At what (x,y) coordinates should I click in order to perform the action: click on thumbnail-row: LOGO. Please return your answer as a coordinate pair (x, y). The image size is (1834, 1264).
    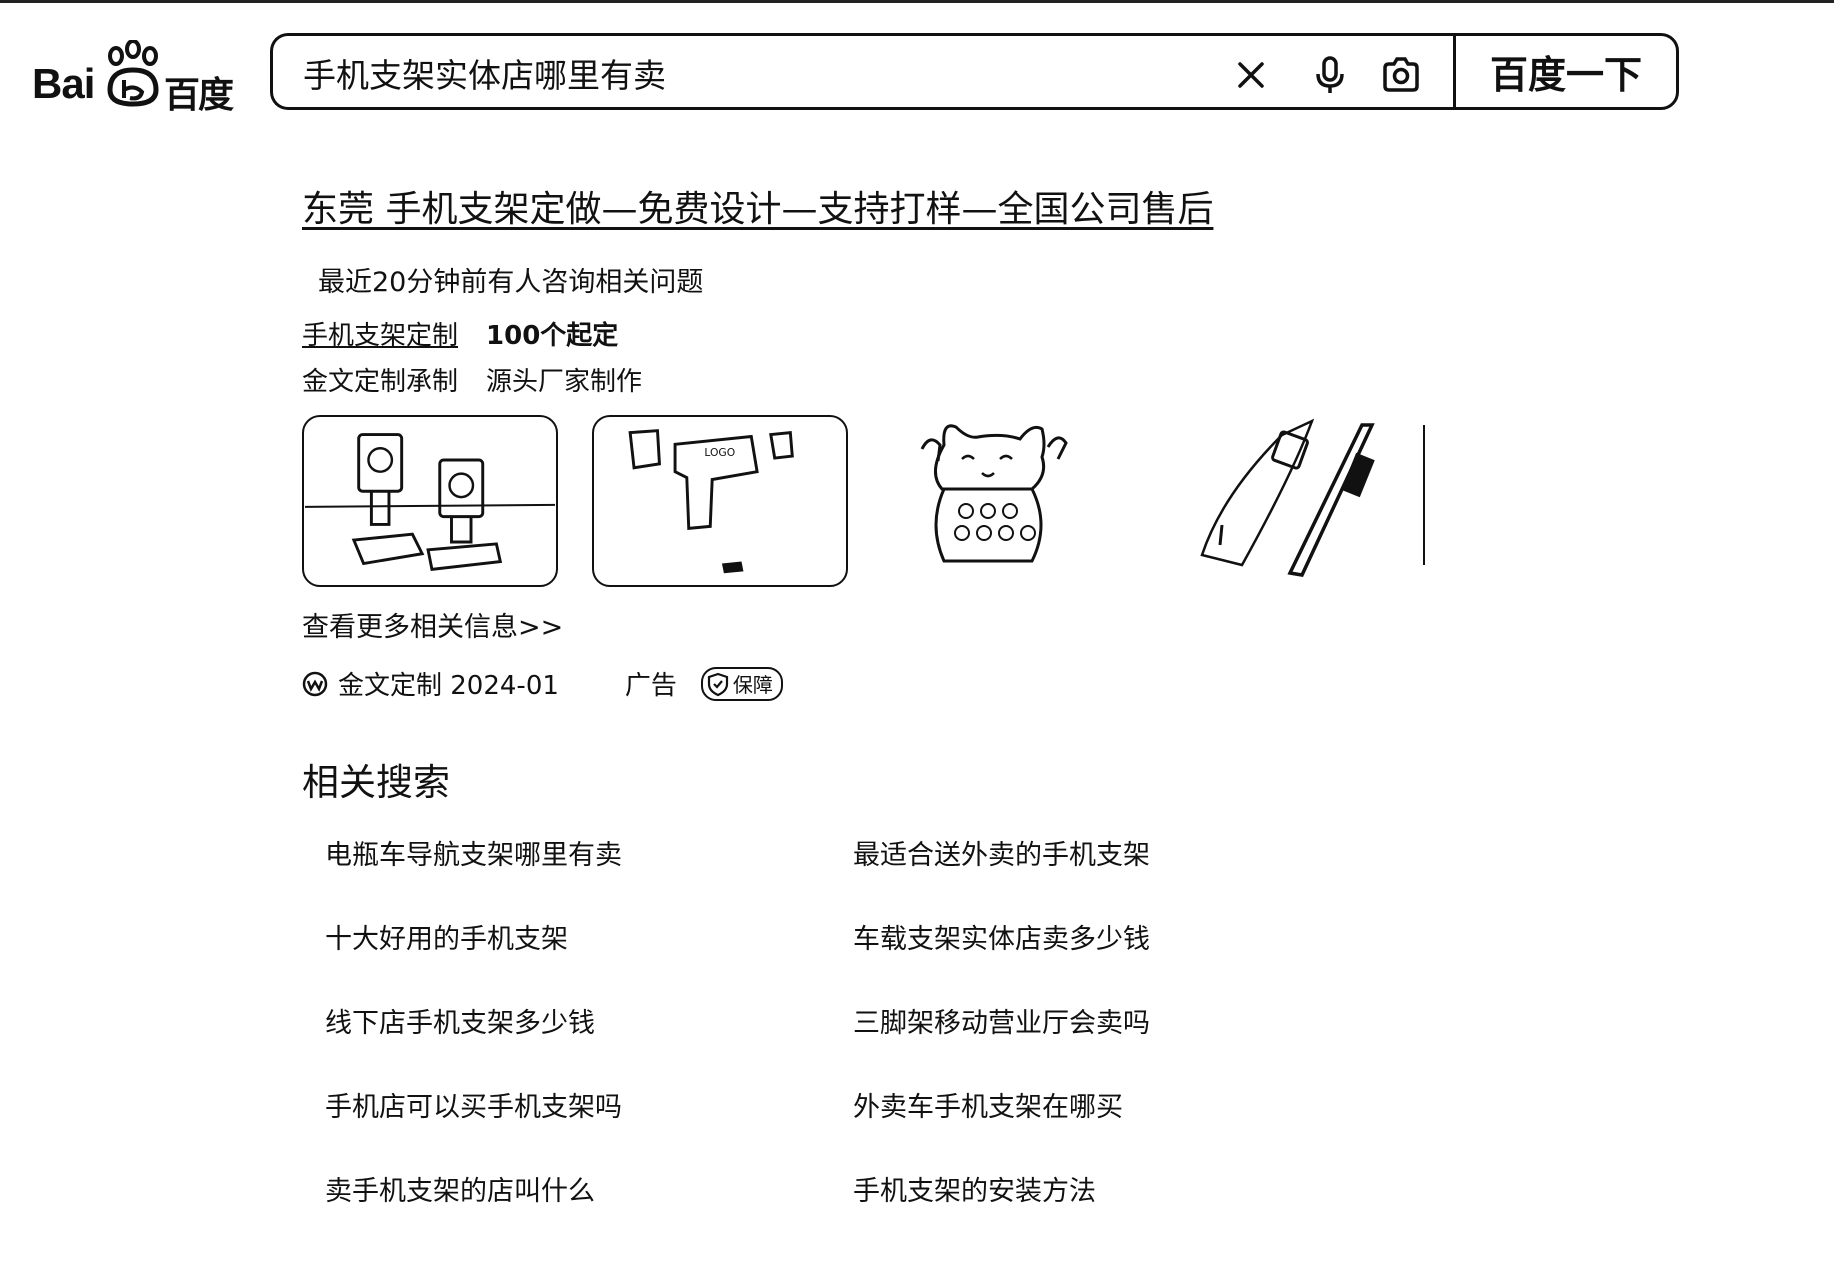
    Looking at the image, I should click on (867, 501).